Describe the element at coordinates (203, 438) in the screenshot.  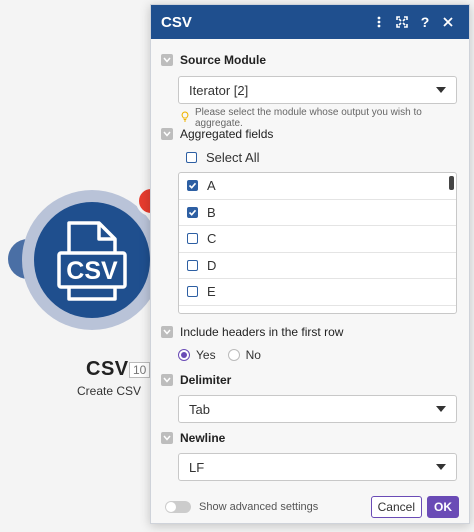
I see `newline-label: Newline` at that location.